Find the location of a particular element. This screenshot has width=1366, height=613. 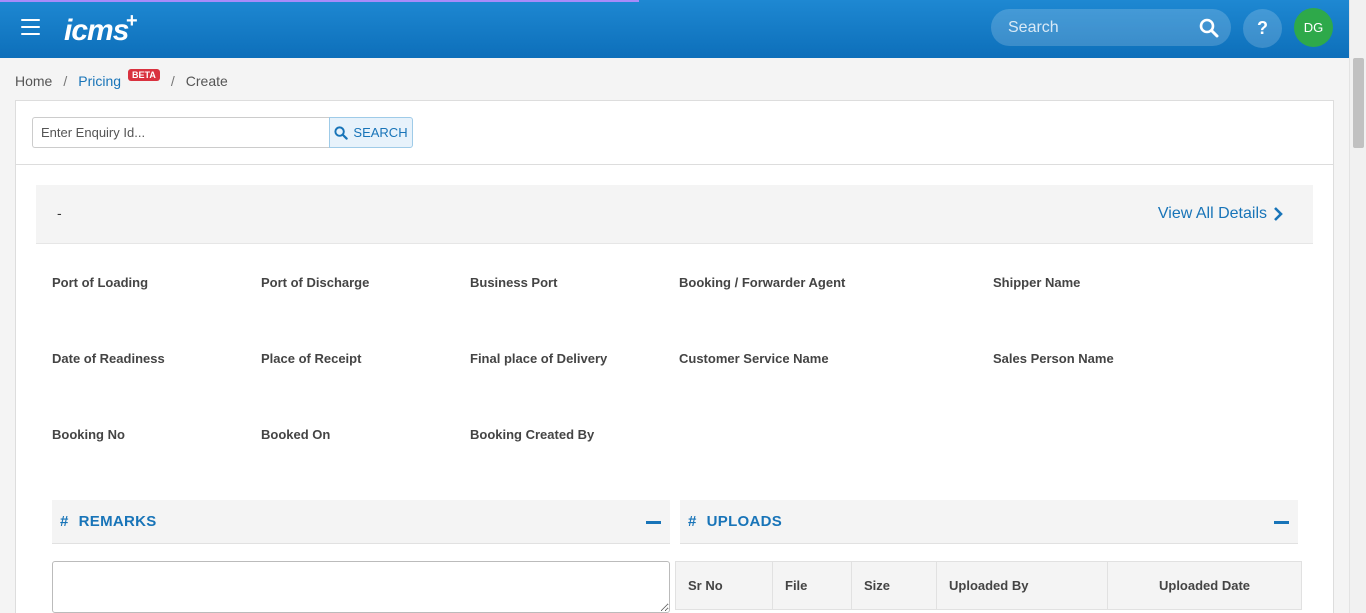

top-navbar: icms + ? DG is located at coordinates (674, 29).